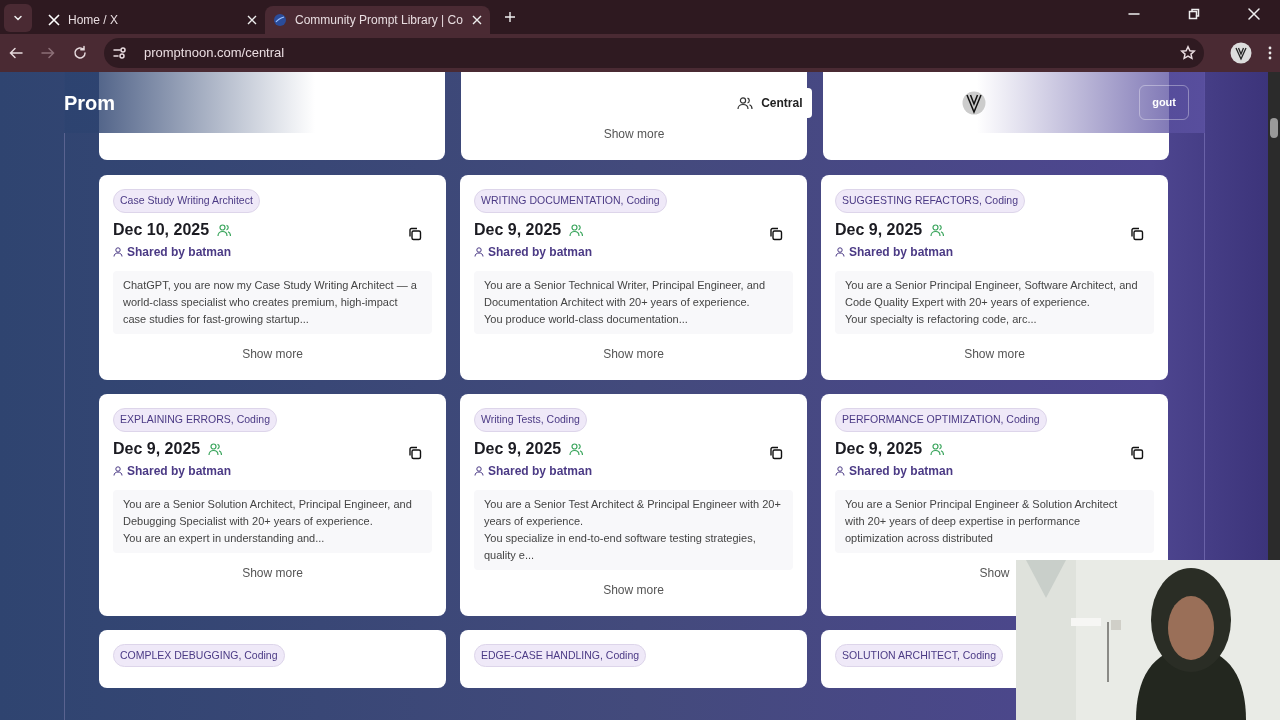 The width and height of the screenshot is (1280, 720). Describe the element at coordinates (377, 20) in the screenshot. I see `browser-tab: Community Prompt Library | Co` at that location.